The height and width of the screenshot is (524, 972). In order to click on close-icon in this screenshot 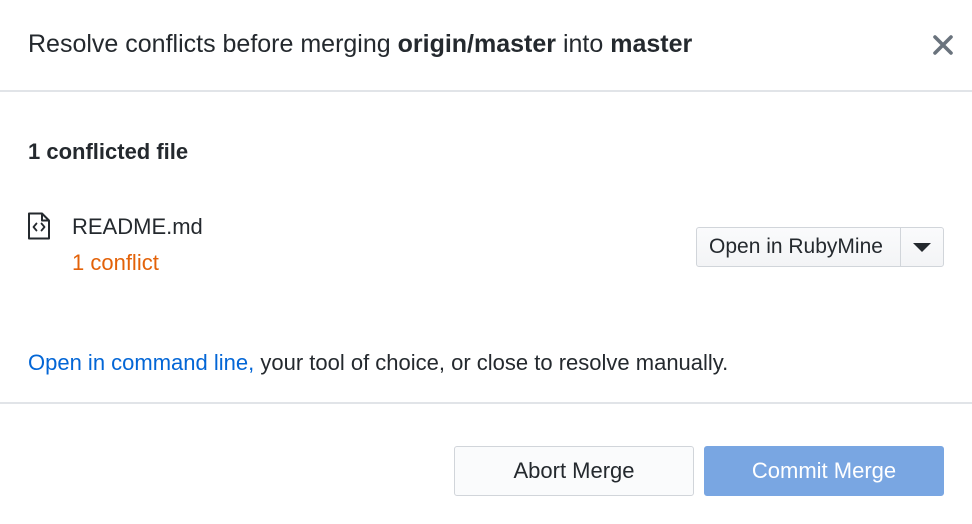, I will do `click(943, 45)`.